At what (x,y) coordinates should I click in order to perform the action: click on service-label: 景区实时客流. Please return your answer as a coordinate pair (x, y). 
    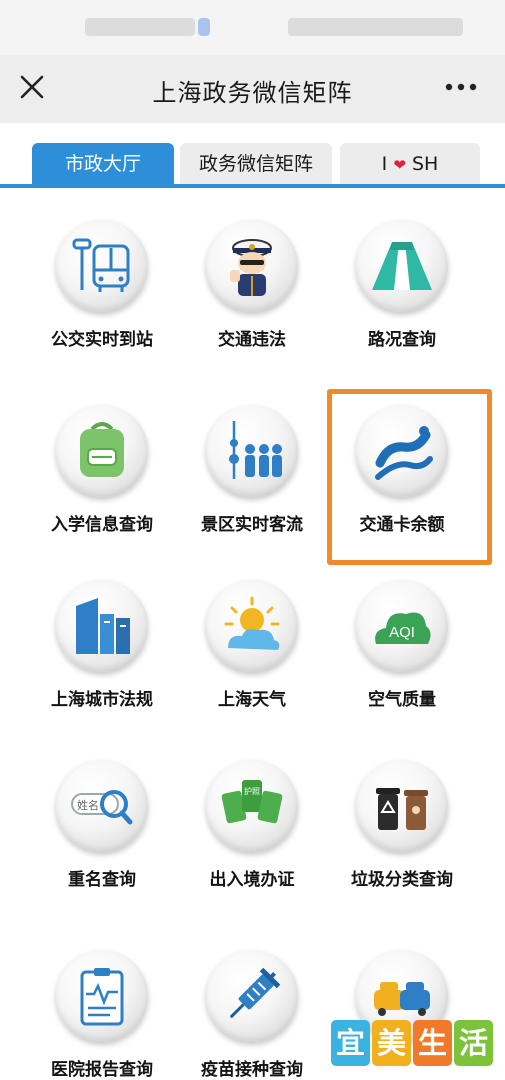
    Looking at the image, I should click on (252, 525).